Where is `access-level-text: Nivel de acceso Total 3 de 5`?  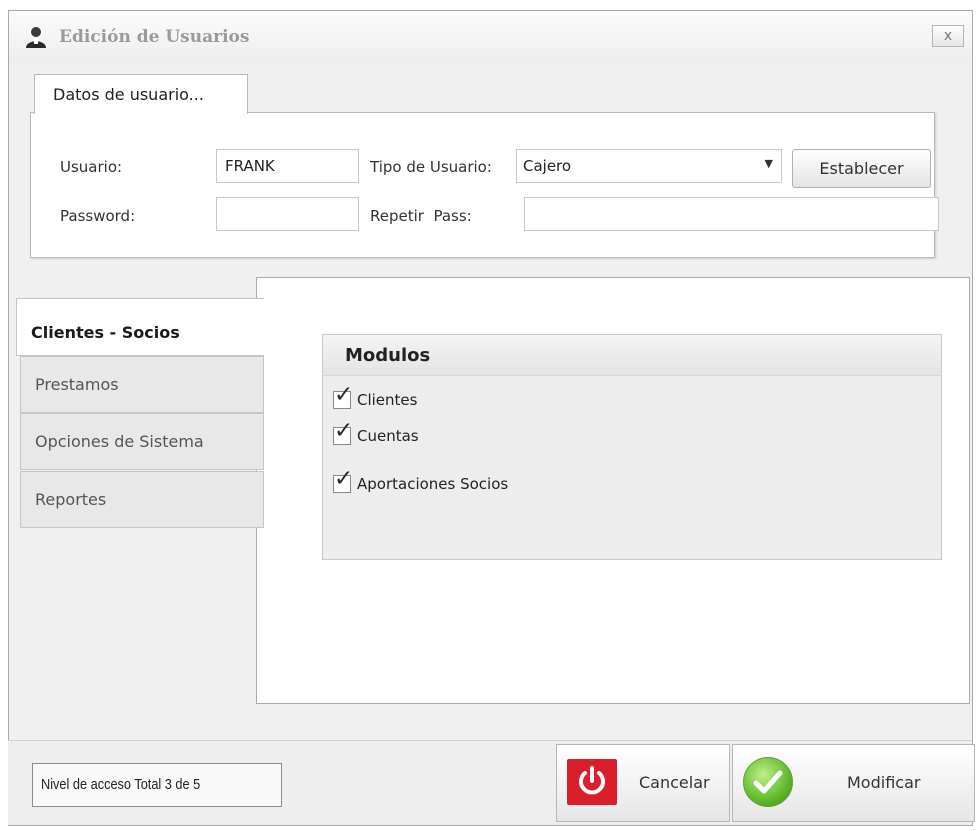
access-level-text: Nivel de acceso Total 3 de 5 is located at coordinates (121, 784).